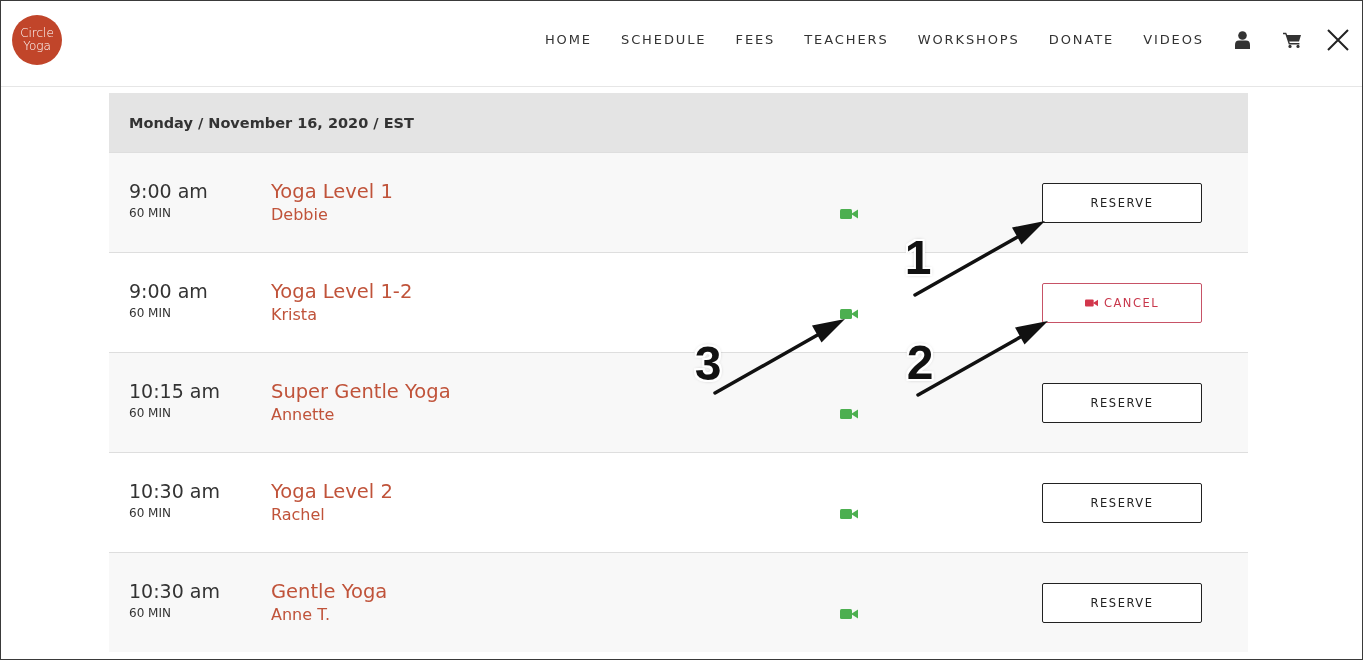  Describe the element at coordinates (298, 515) in the screenshot. I see `teacher-link: Rachel` at that location.